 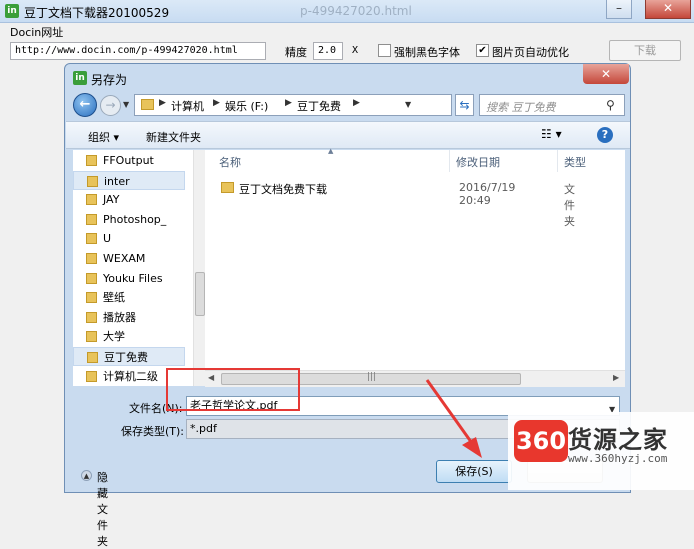 What do you see at coordinates (199, 268) in the screenshot?
I see `nav-scrollbar` at bounding box center [199, 268].